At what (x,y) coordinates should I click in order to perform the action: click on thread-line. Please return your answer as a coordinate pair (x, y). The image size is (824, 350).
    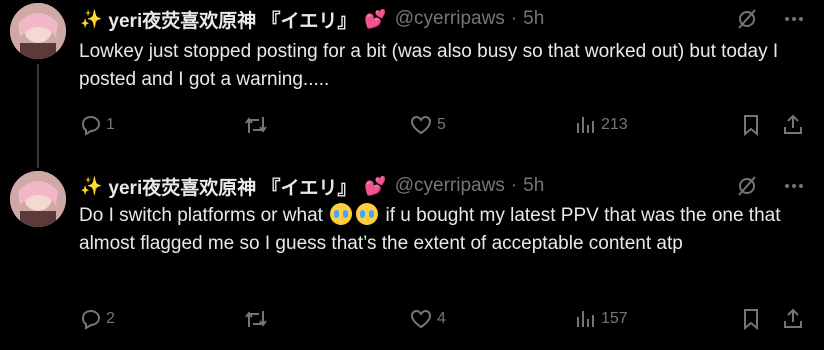
    Looking at the image, I should click on (38, 116).